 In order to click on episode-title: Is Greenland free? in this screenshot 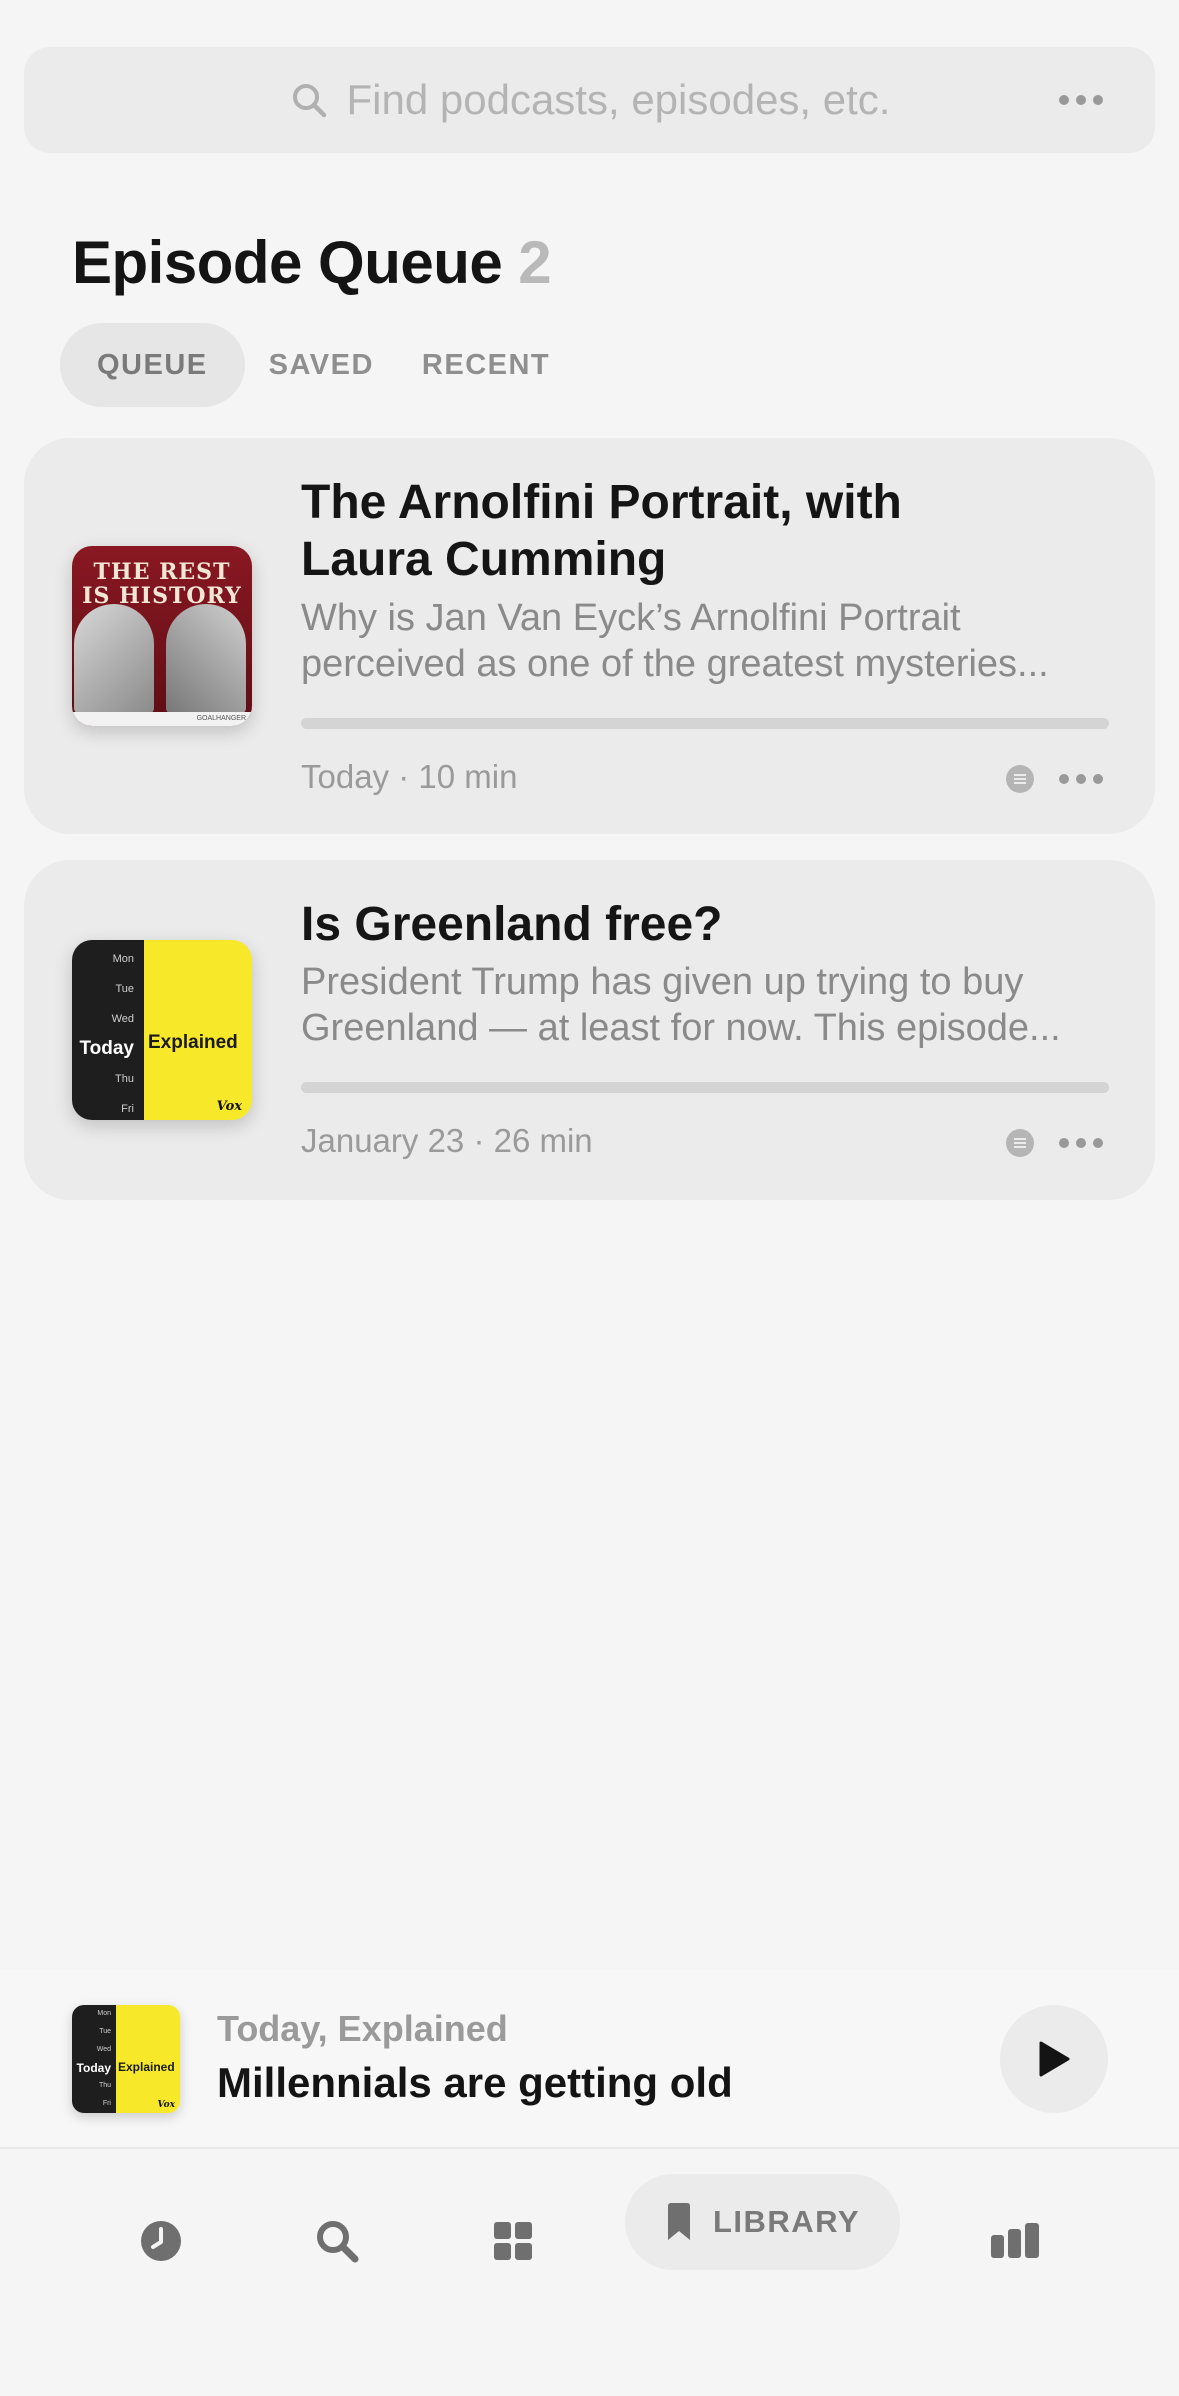, I will do `click(688, 924)`.